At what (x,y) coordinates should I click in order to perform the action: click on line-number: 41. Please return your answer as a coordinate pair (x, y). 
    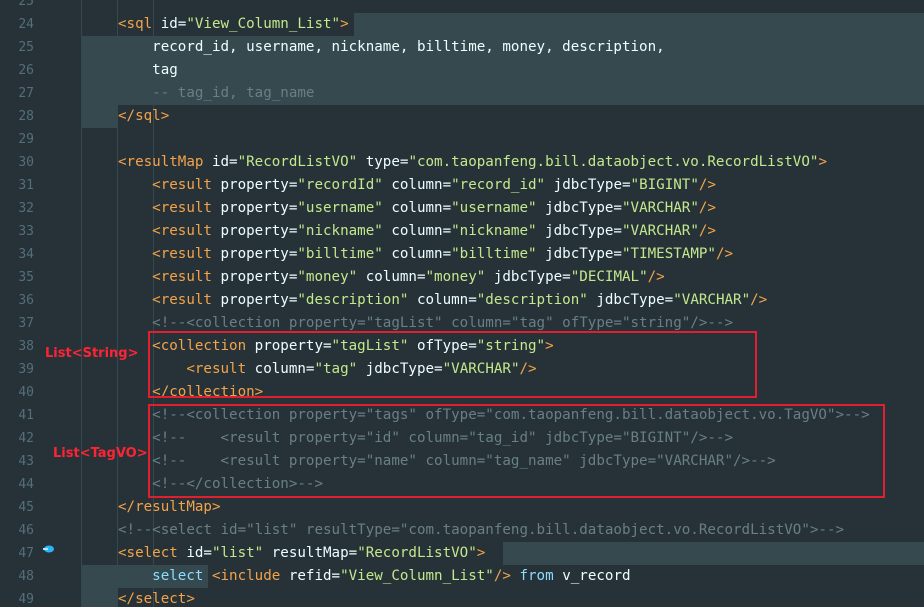
    Looking at the image, I should click on (26, 415).